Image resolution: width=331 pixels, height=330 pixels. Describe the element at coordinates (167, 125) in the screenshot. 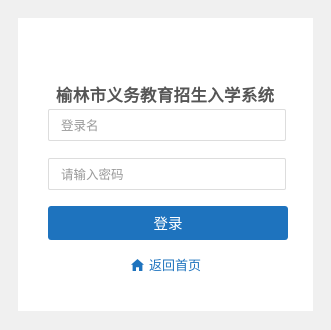

I see `username-input` at that location.